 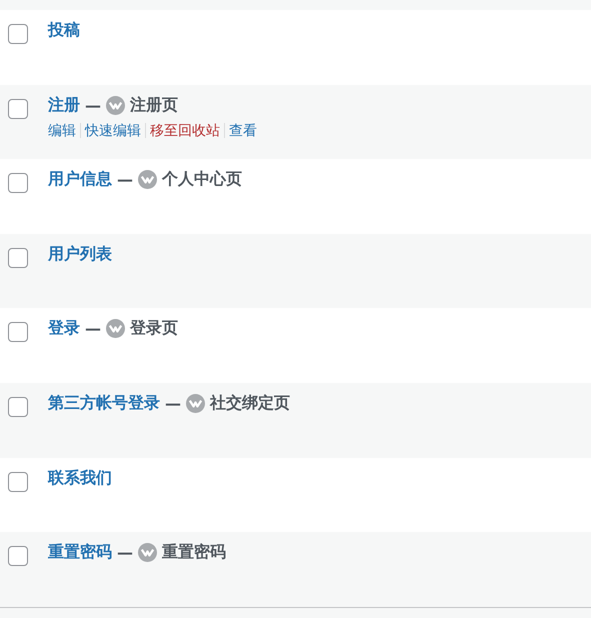 What do you see at coordinates (194, 553) in the screenshot?
I see `page-state-label: 重置密码` at bounding box center [194, 553].